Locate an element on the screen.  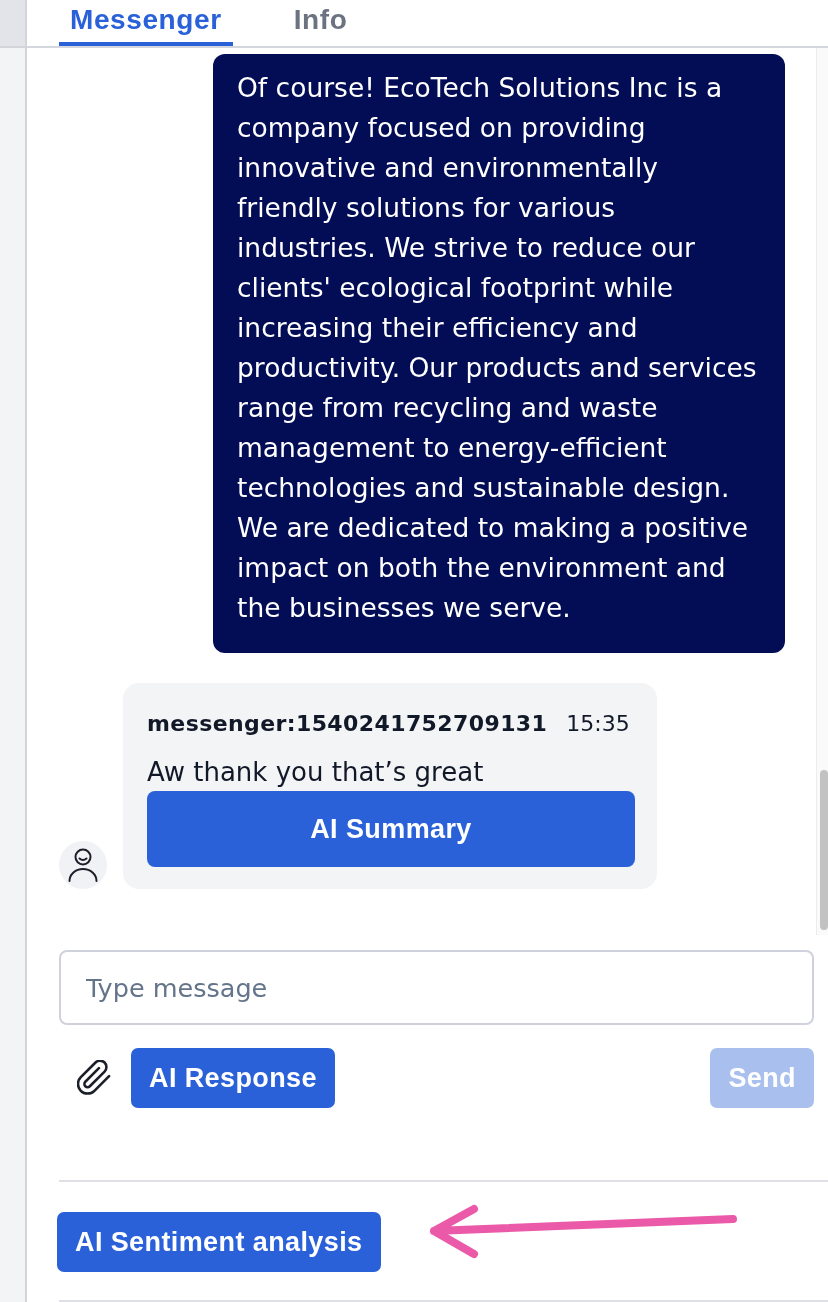
message-time: 15:35 is located at coordinates (598, 724).